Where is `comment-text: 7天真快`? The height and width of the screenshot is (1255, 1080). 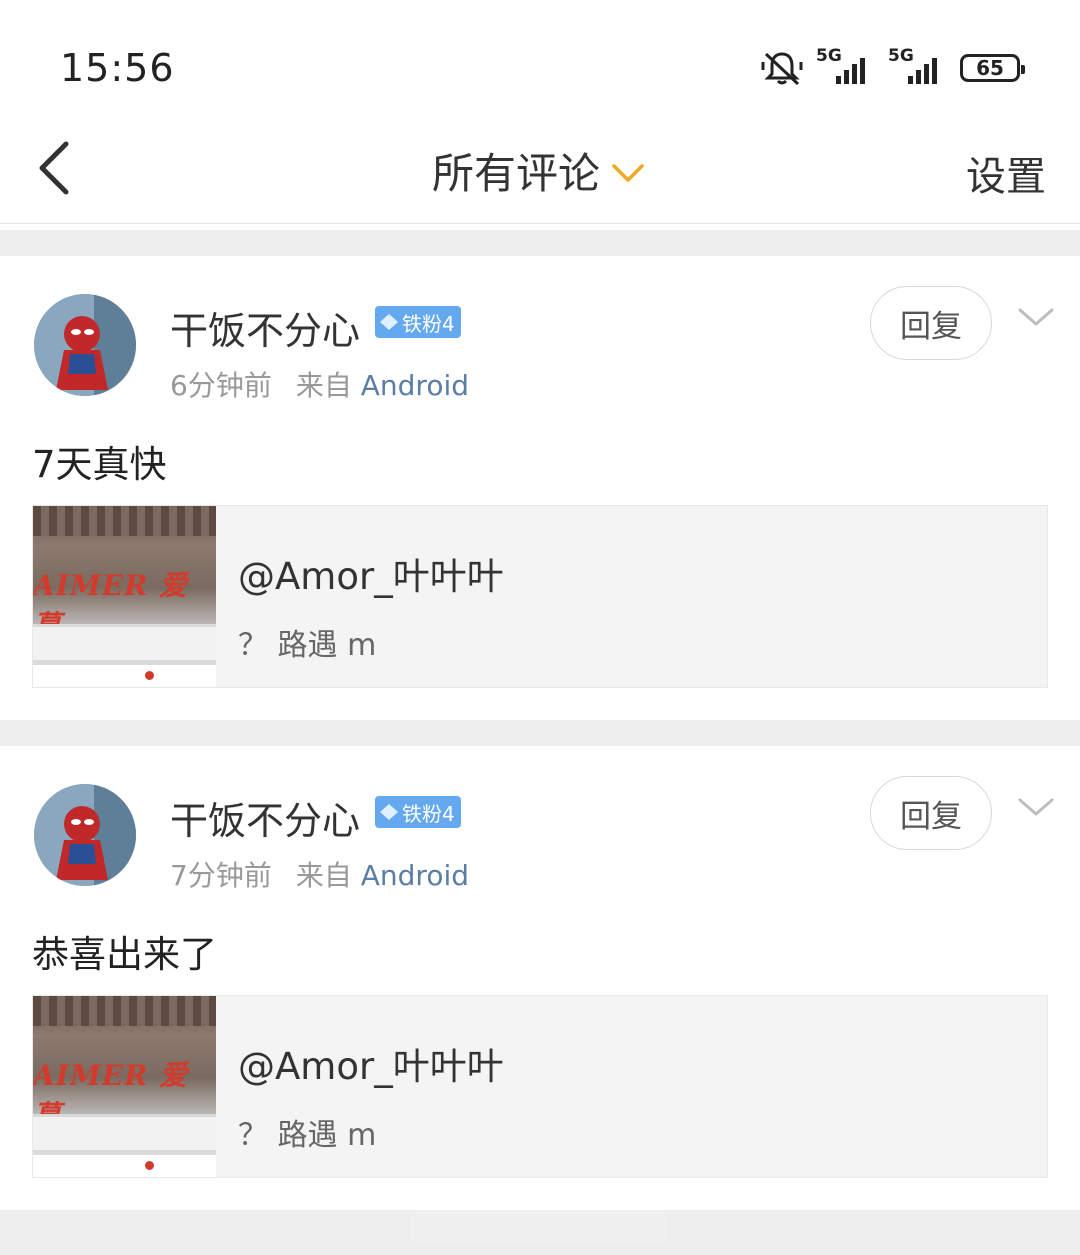
comment-text: 7天真快 is located at coordinates (99, 464).